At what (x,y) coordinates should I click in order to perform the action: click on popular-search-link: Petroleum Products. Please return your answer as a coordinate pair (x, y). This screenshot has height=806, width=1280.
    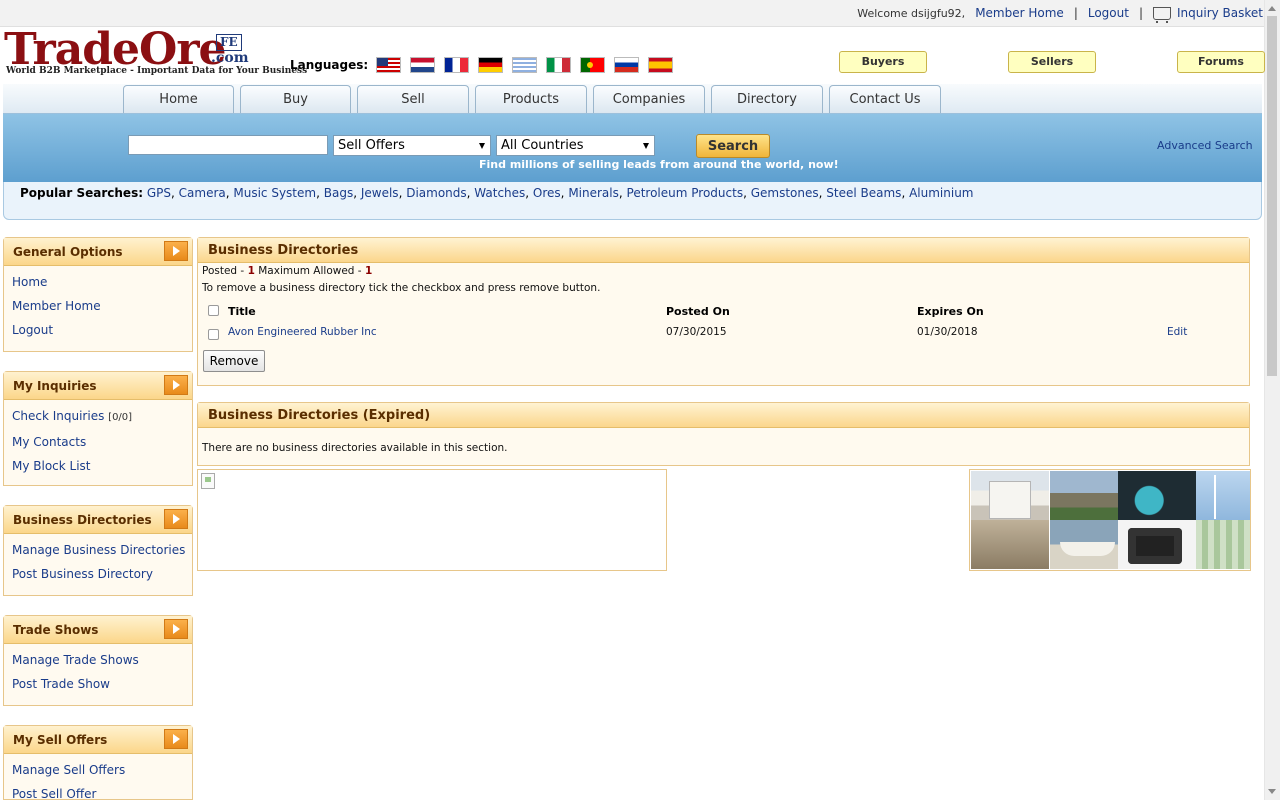
    Looking at the image, I should click on (685, 193).